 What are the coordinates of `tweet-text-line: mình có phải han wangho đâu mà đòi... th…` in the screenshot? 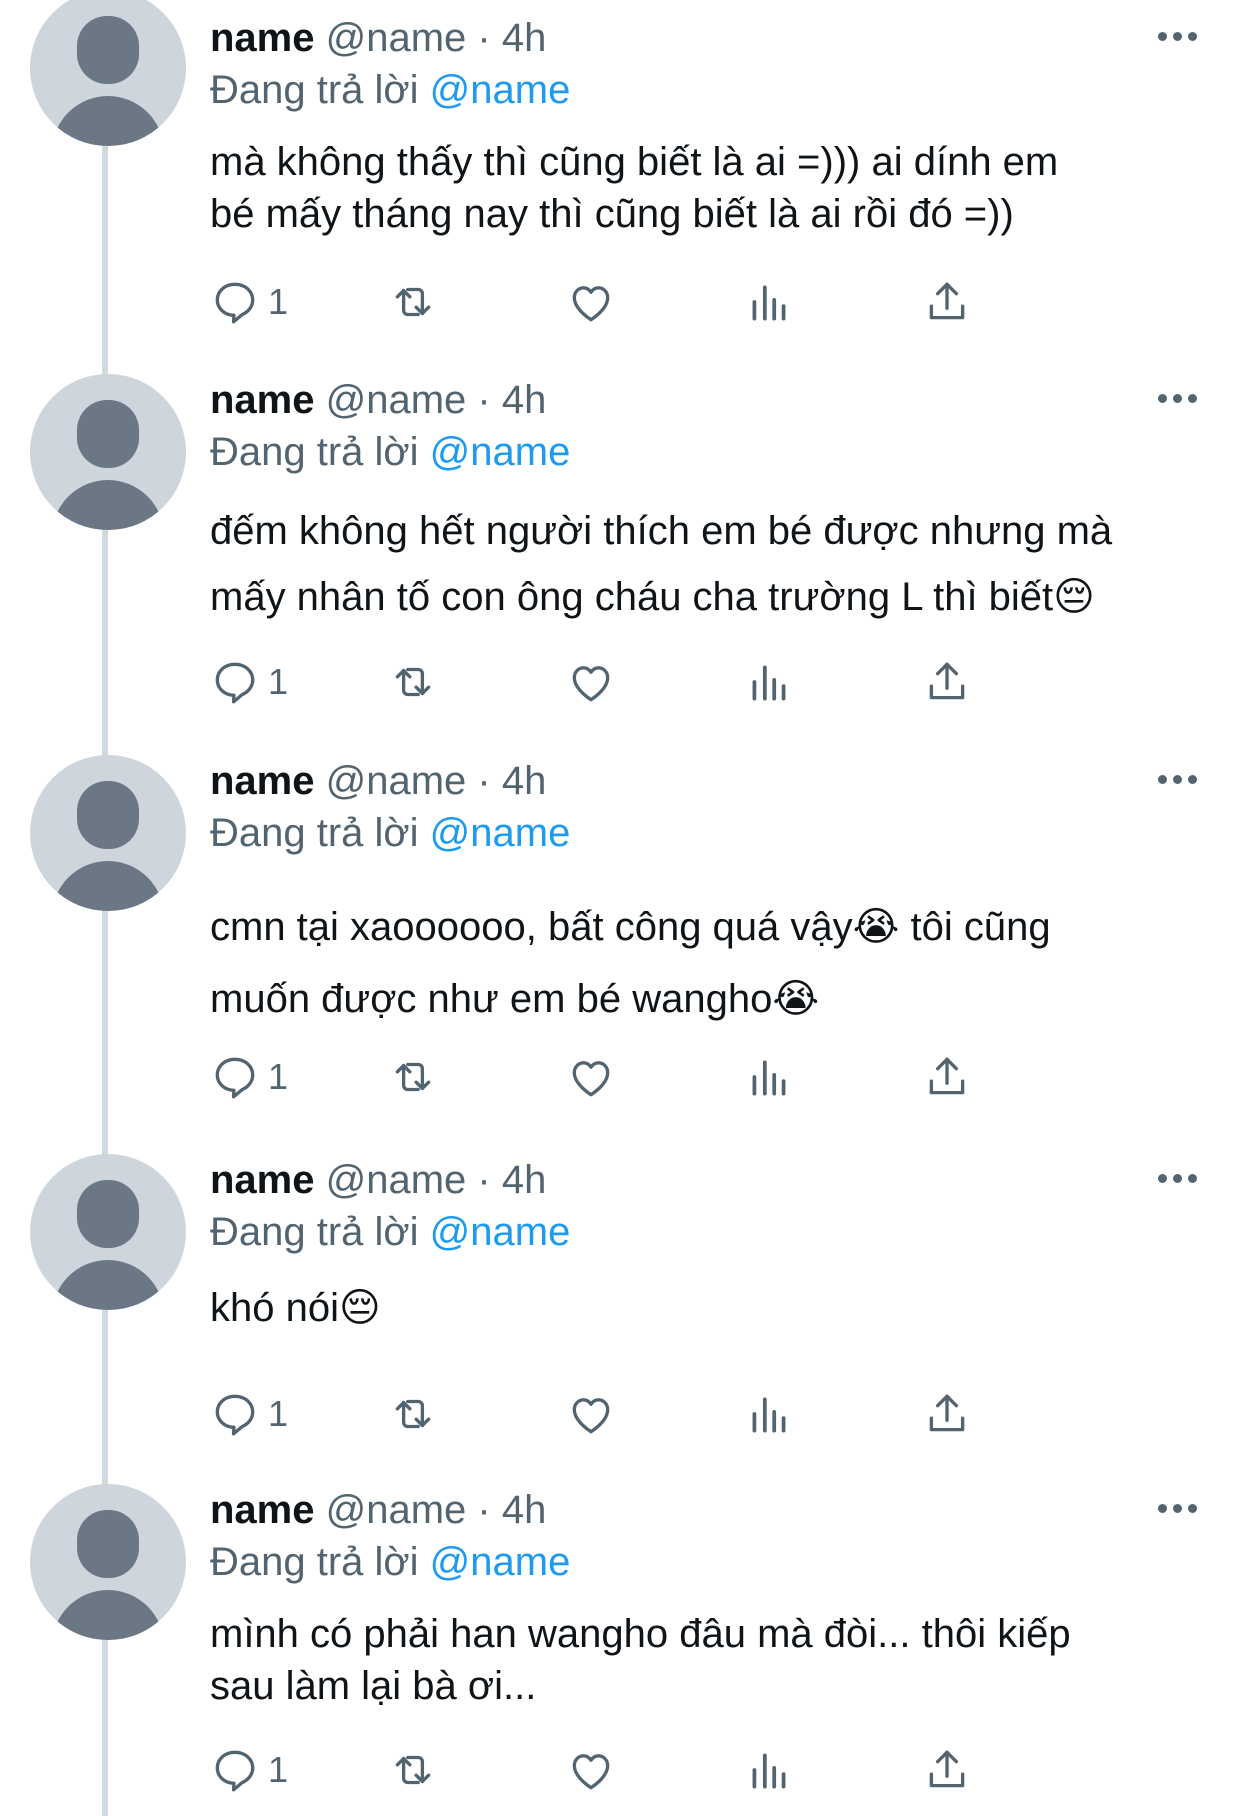 It's located at (640, 1634).